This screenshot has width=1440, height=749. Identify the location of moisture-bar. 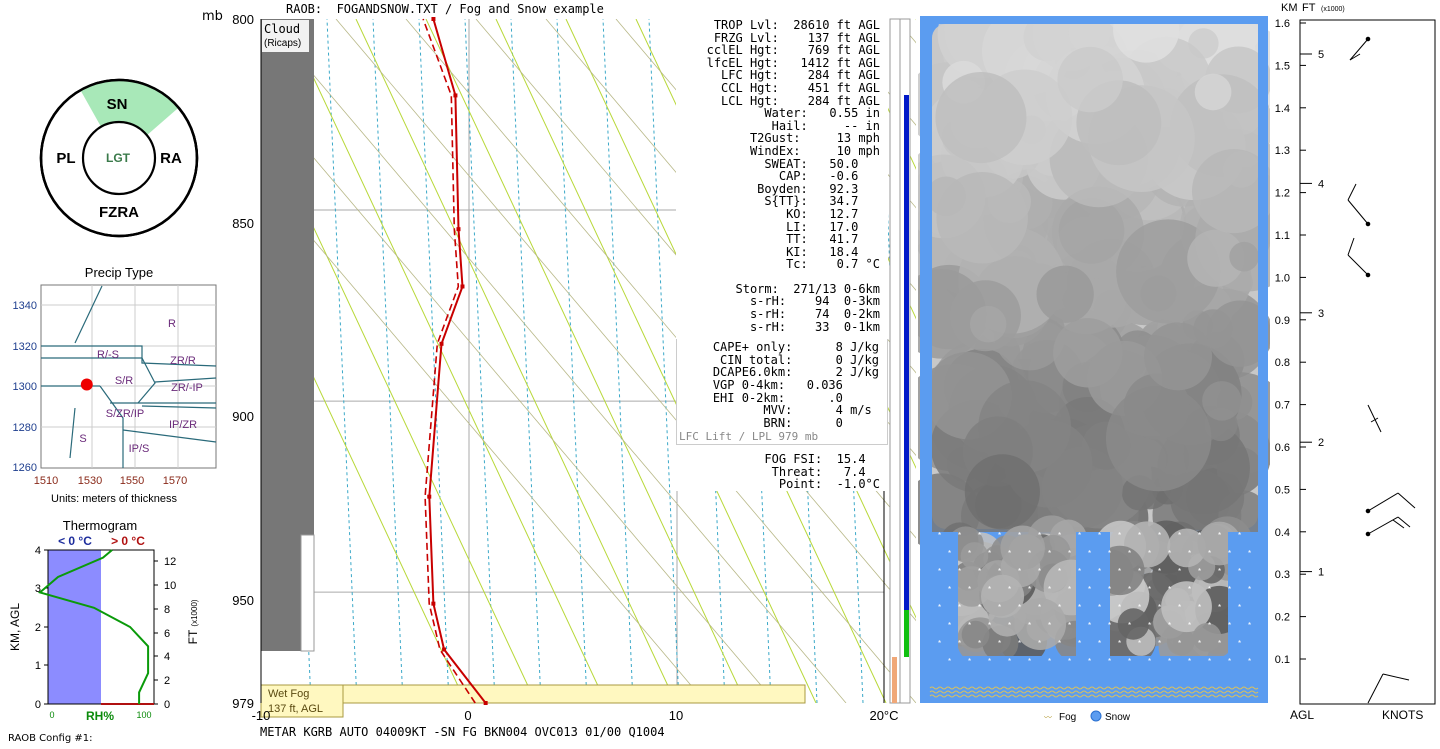
(906, 352).